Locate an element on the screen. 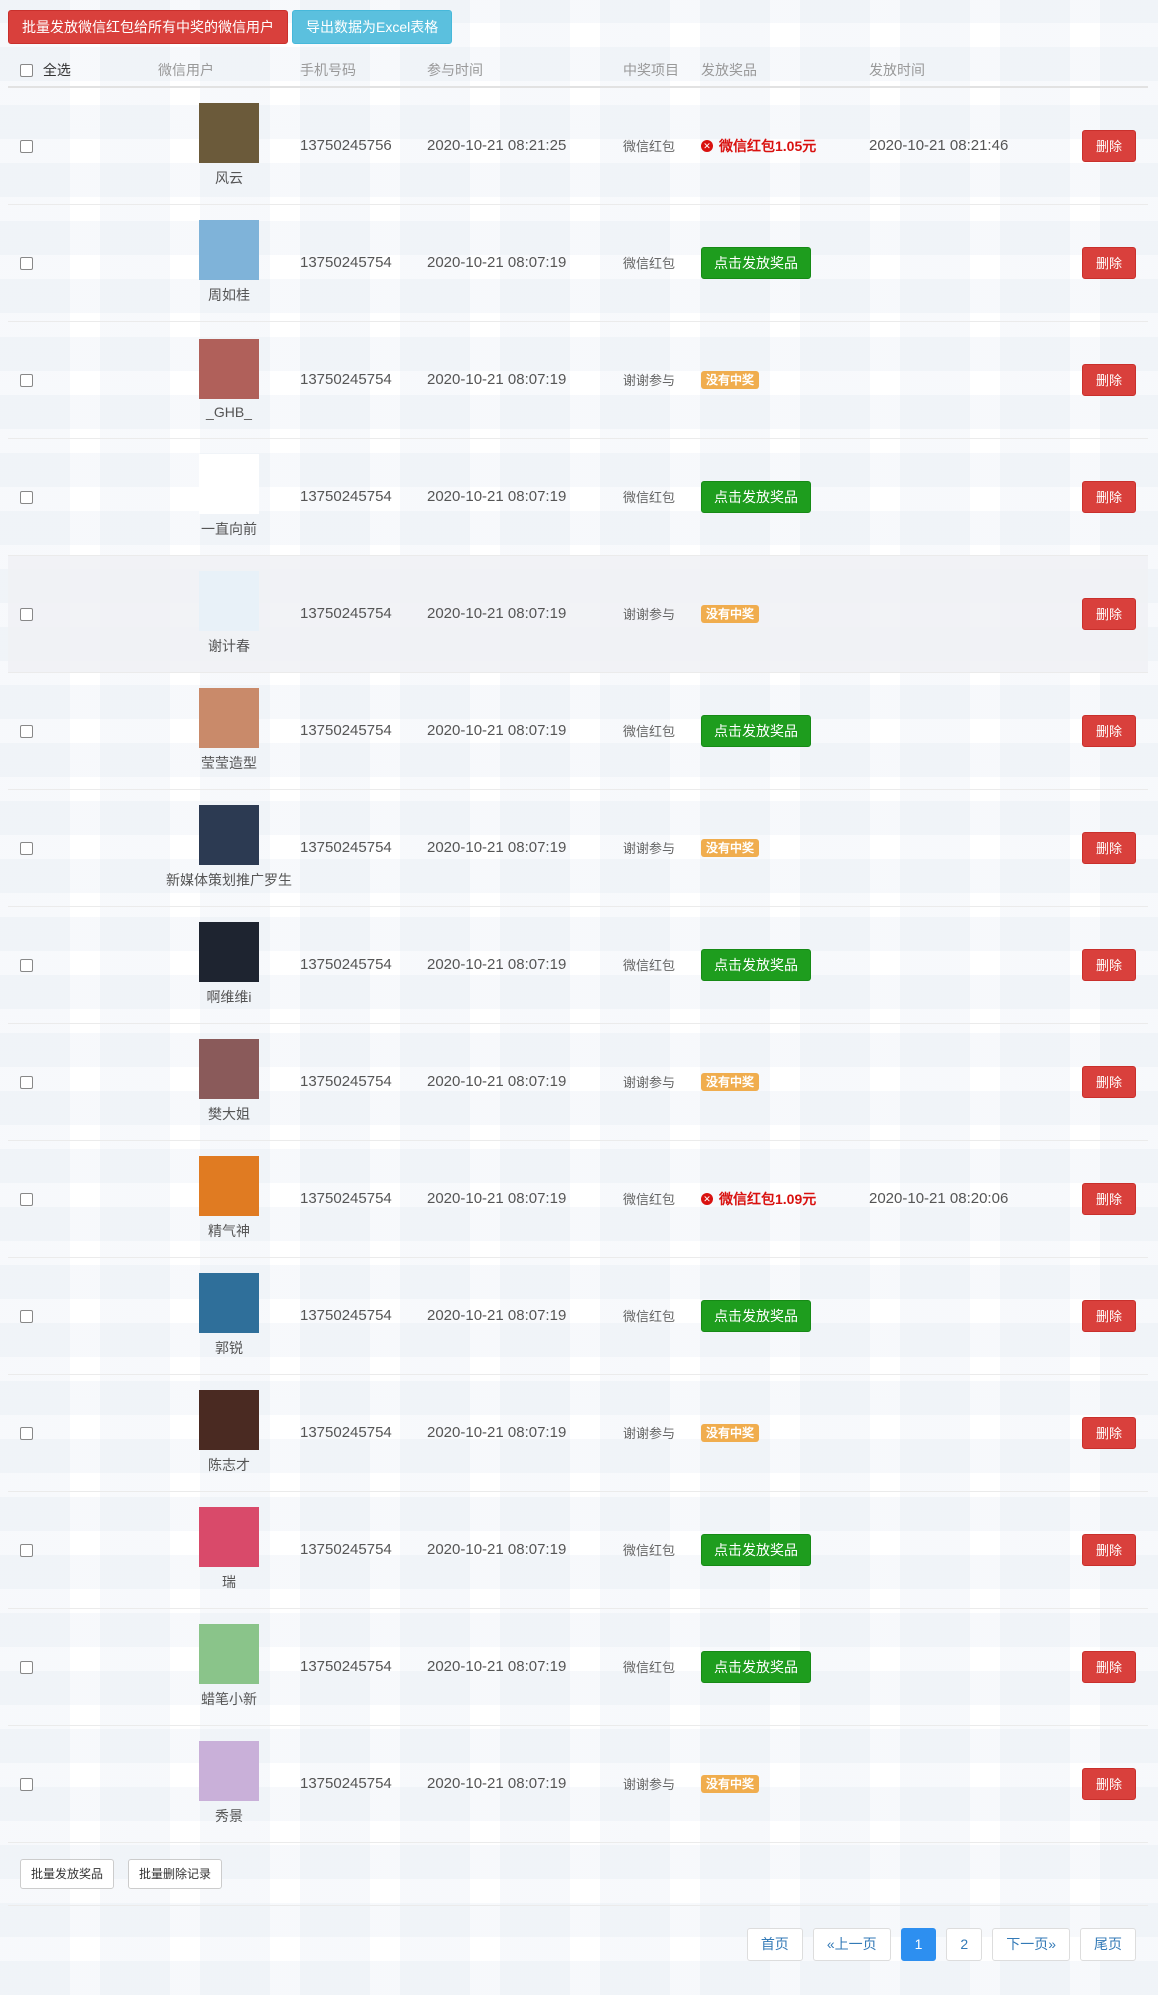 The width and height of the screenshot is (1158, 1995). page-last-link: 尾页 is located at coordinates (1108, 1944).